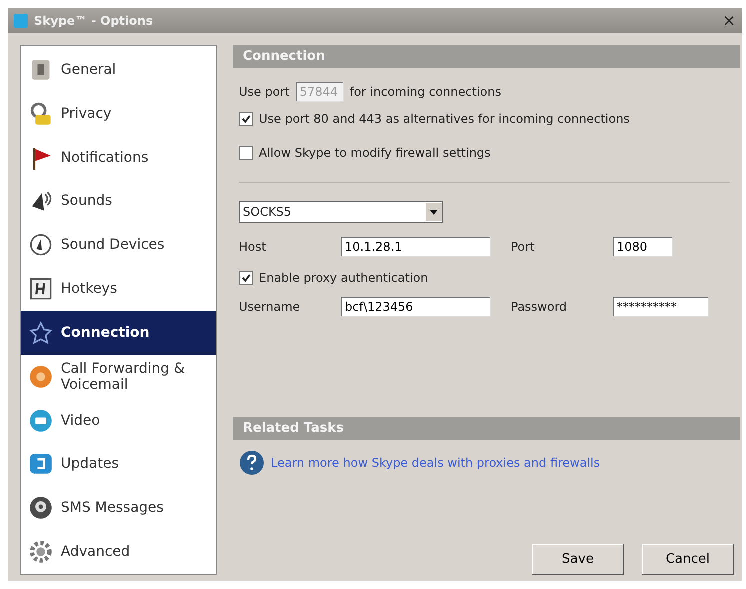 The image size is (746, 589). I want to click on username-field: bcf\123456, so click(416, 307).